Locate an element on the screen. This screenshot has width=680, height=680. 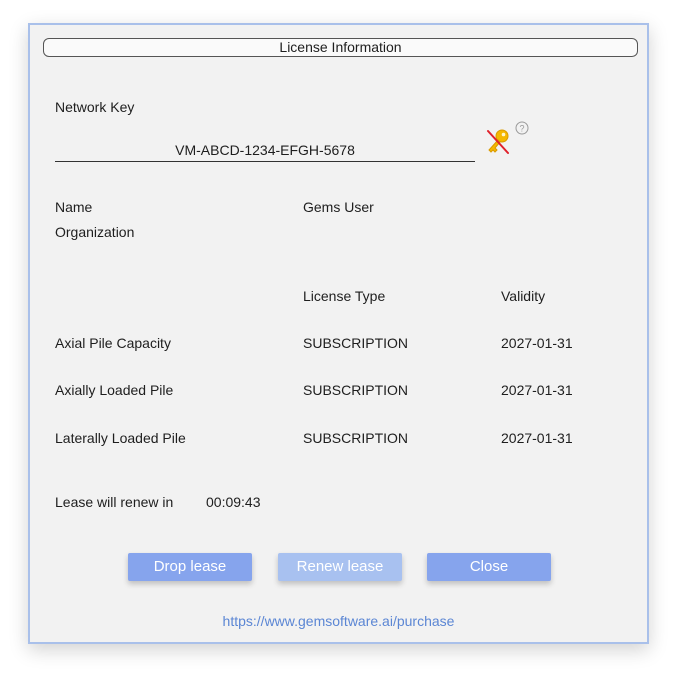
column-header-validity: Validity is located at coordinates (523, 296).